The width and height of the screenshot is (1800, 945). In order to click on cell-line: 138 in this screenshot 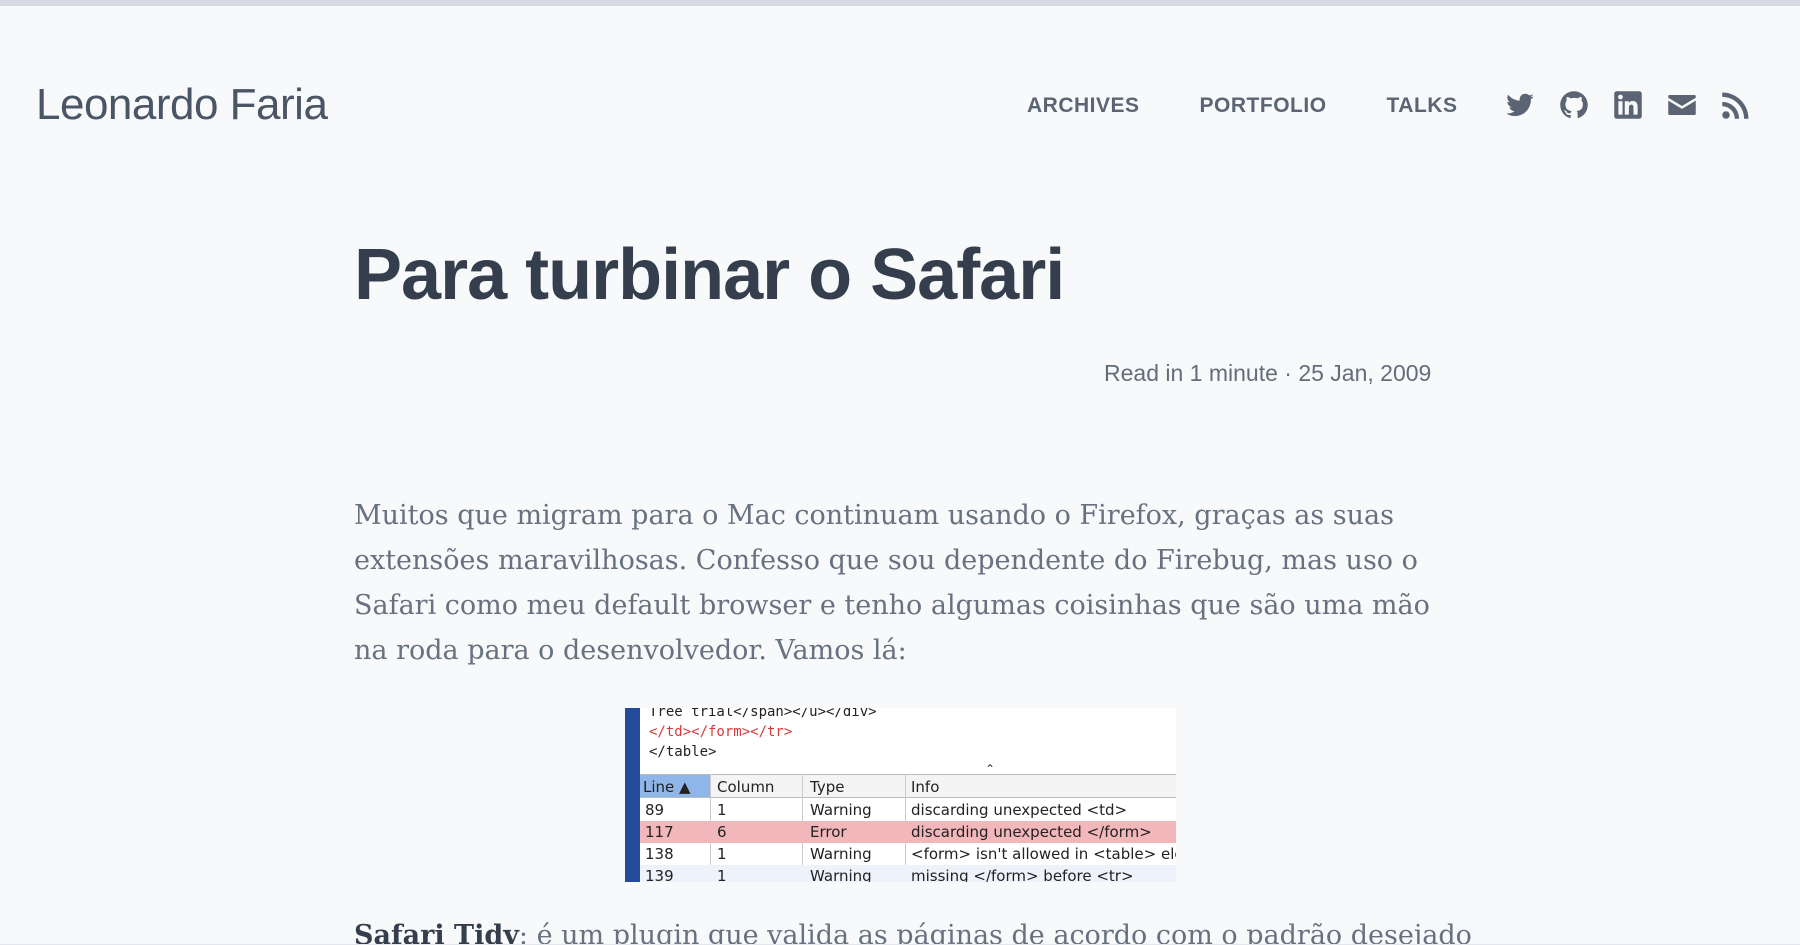, I will do `click(659, 854)`.